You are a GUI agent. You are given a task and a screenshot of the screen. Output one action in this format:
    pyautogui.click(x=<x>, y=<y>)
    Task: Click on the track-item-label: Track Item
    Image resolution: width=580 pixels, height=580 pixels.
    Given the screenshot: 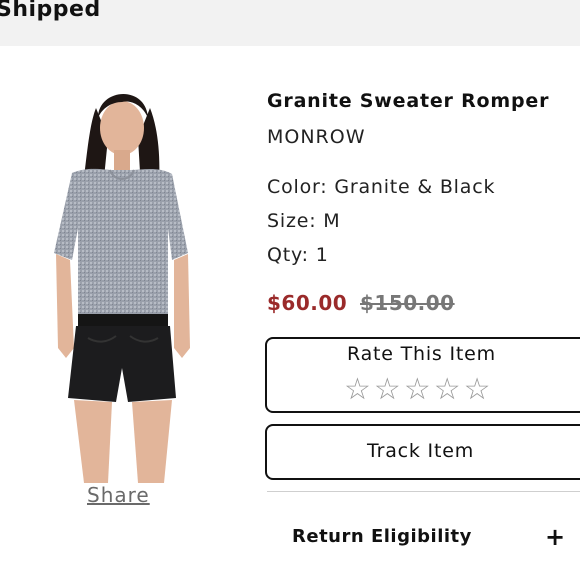 What is the action you would take?
    pyautogui.click(x=421, y=451)
    